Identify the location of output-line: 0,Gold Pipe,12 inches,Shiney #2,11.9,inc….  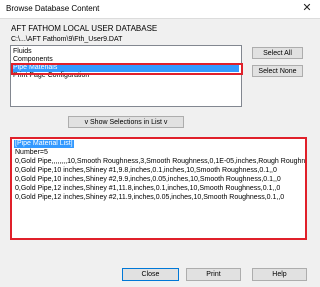
(150, 197).